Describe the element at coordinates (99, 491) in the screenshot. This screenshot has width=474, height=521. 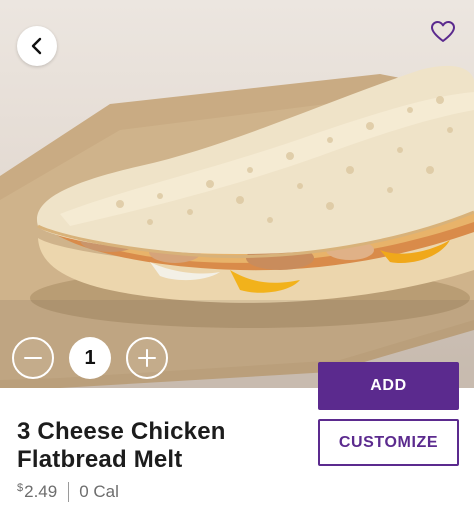
I see `product-calories: 0 Cal` at that location.